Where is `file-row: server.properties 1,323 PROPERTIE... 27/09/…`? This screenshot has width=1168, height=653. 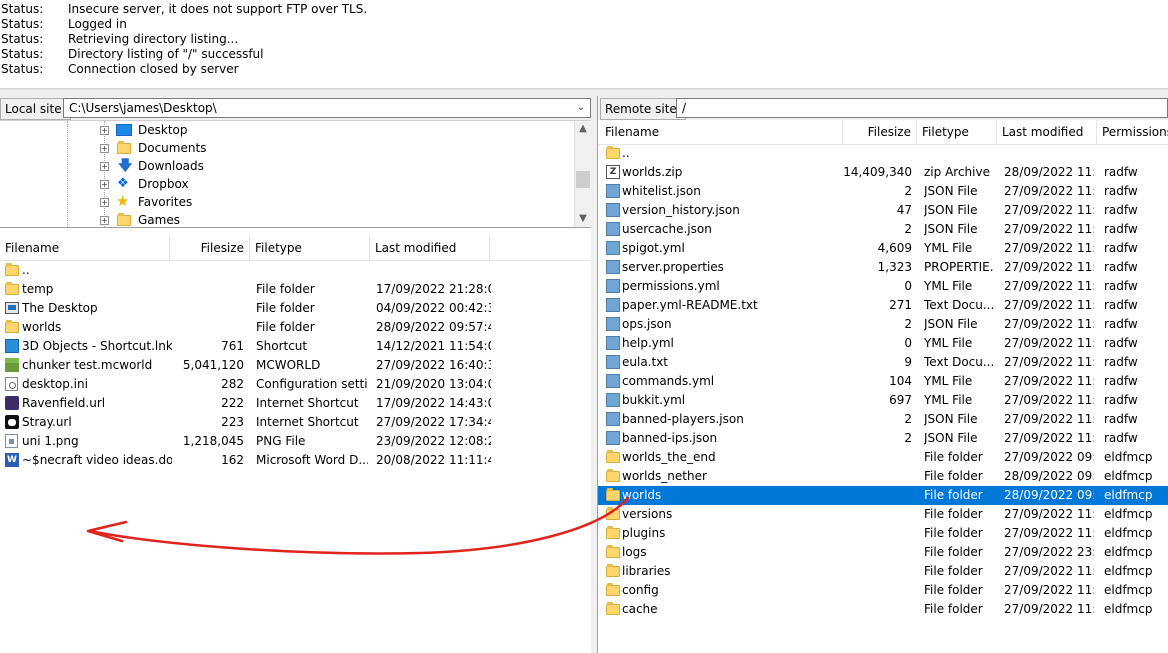
file-row: server.properties 1,323 PROPERTIE... 27/09/… is located at coordinates (883, 267).